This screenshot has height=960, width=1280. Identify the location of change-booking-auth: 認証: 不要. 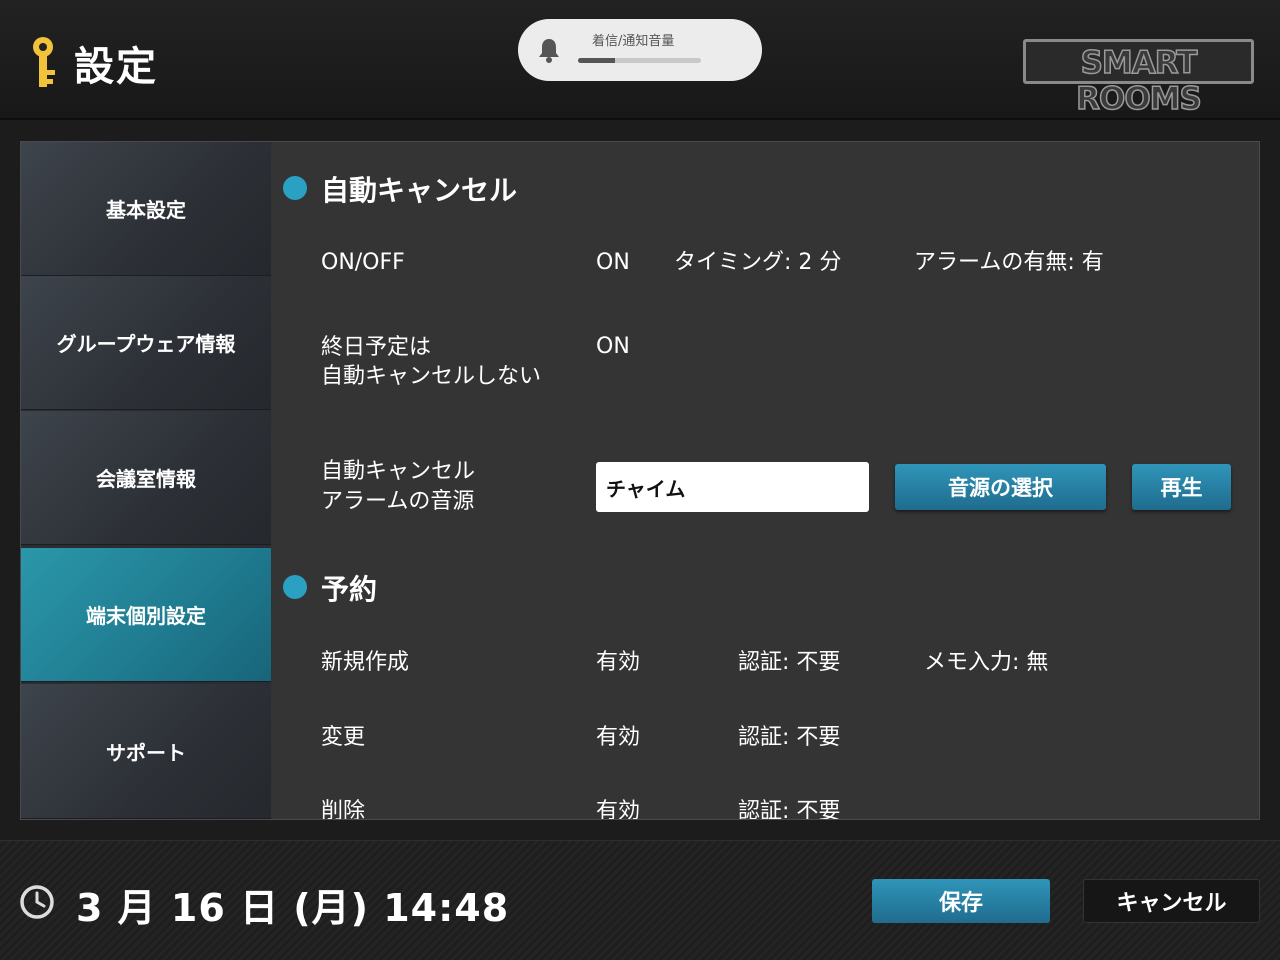
(789, 737).